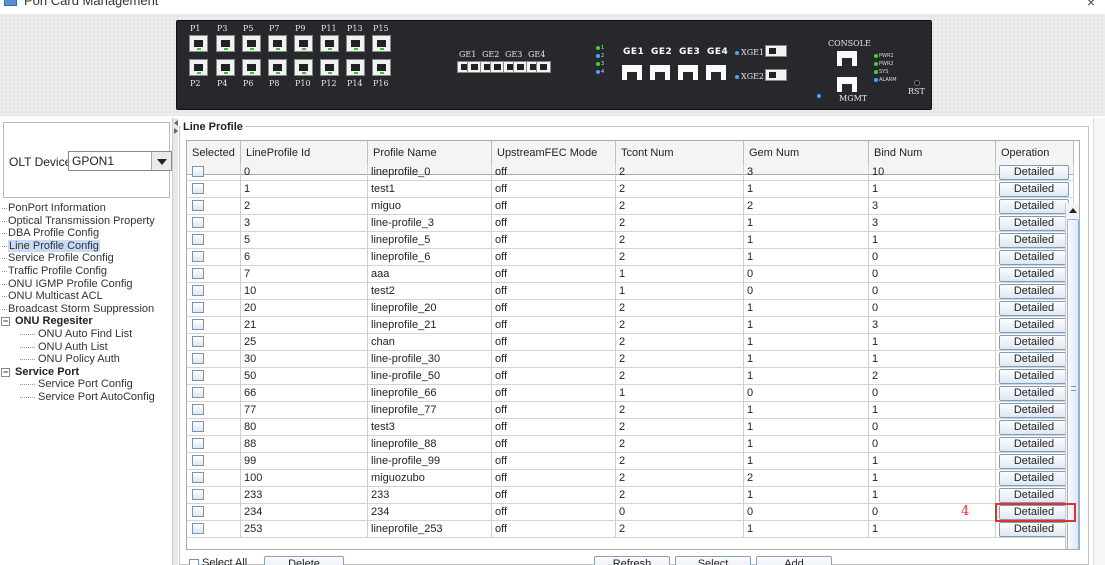 Image resolution: width=1105 pixels, height=565 pixels. I want to click on pon-port-P2, so click(198, 67).